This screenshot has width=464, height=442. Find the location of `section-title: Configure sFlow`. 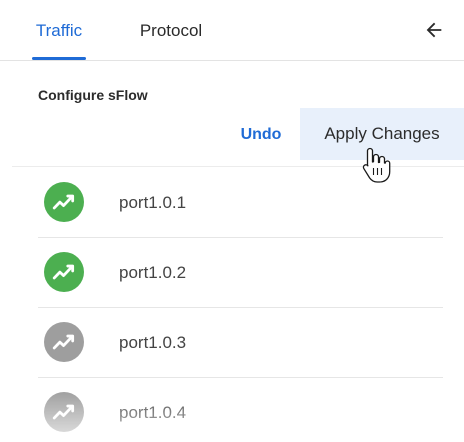

section-title: Configure sFlow is located at coordinates (93, 95).